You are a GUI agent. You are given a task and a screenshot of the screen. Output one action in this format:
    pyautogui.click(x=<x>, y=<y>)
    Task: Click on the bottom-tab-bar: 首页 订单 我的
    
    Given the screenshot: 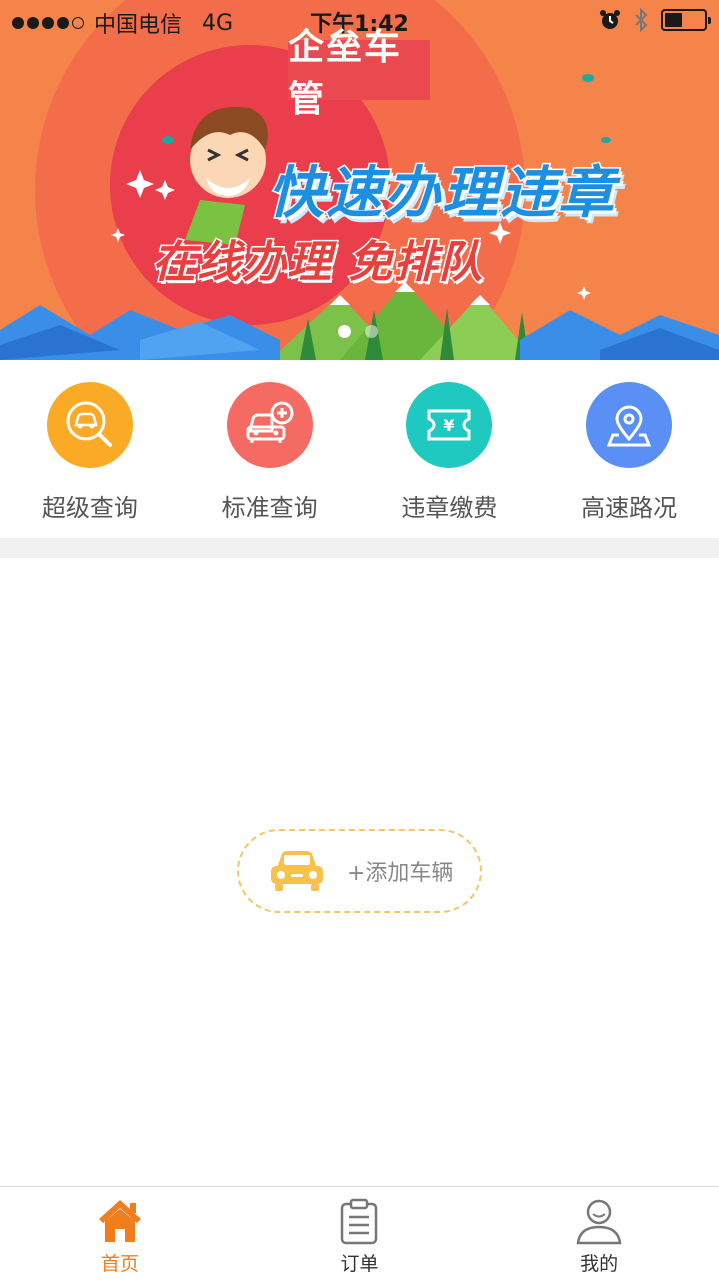 What is the action you would take?
    pyautogui.click(x=359, y=1233)
    